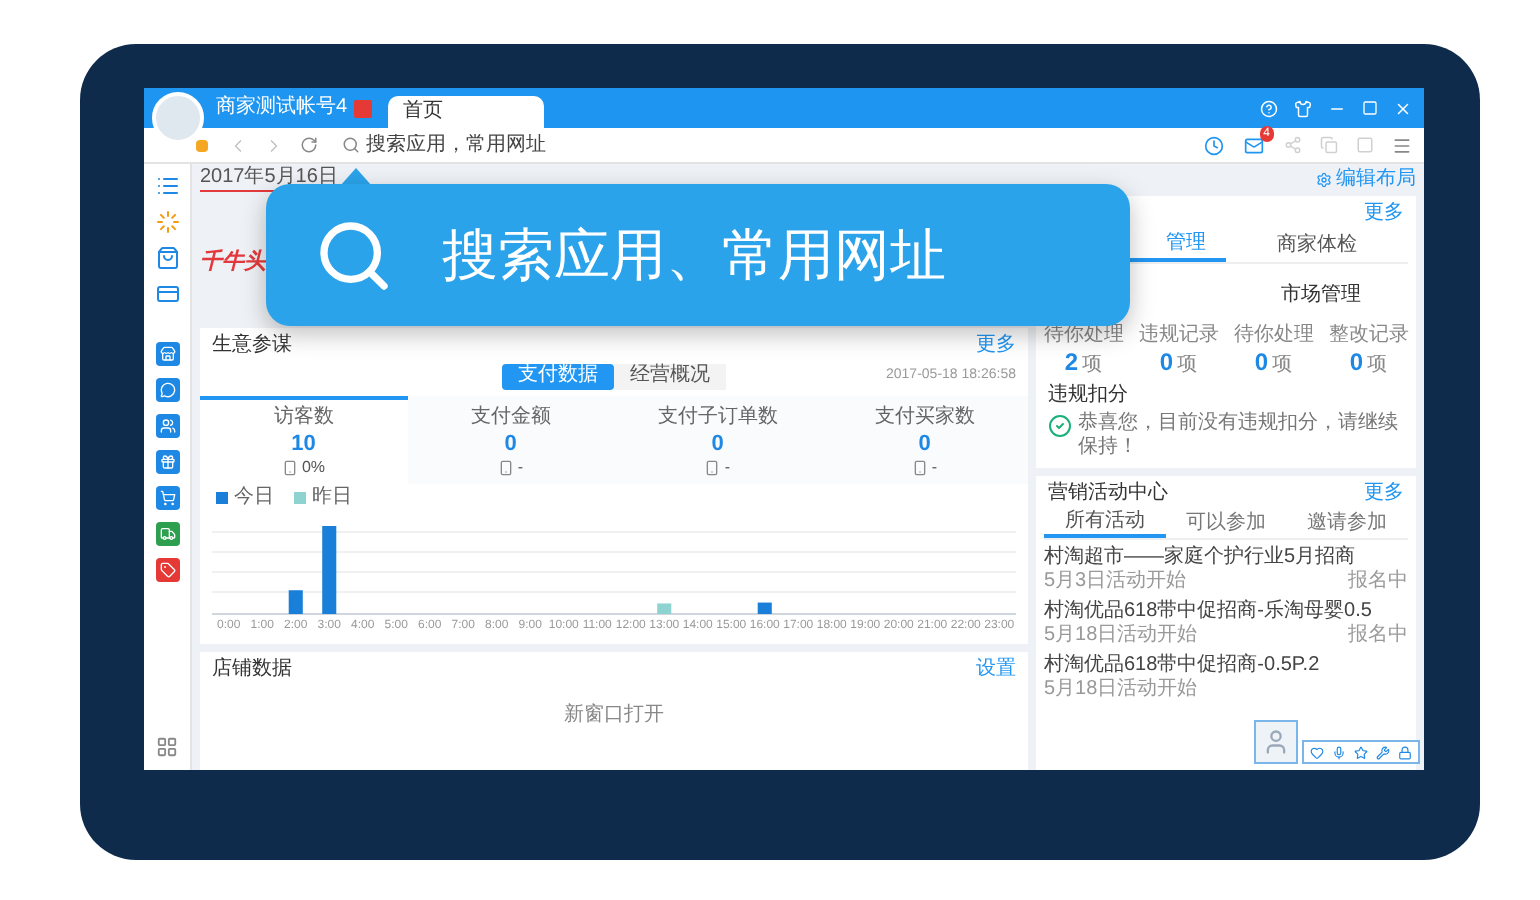 Image resolution: width=1540 pixels, height=900 pixels. What do you see at coordinates (233, 262) in the screenshot?
I see `news-banner-title: 千牛头` at bounding box center [233, 262].